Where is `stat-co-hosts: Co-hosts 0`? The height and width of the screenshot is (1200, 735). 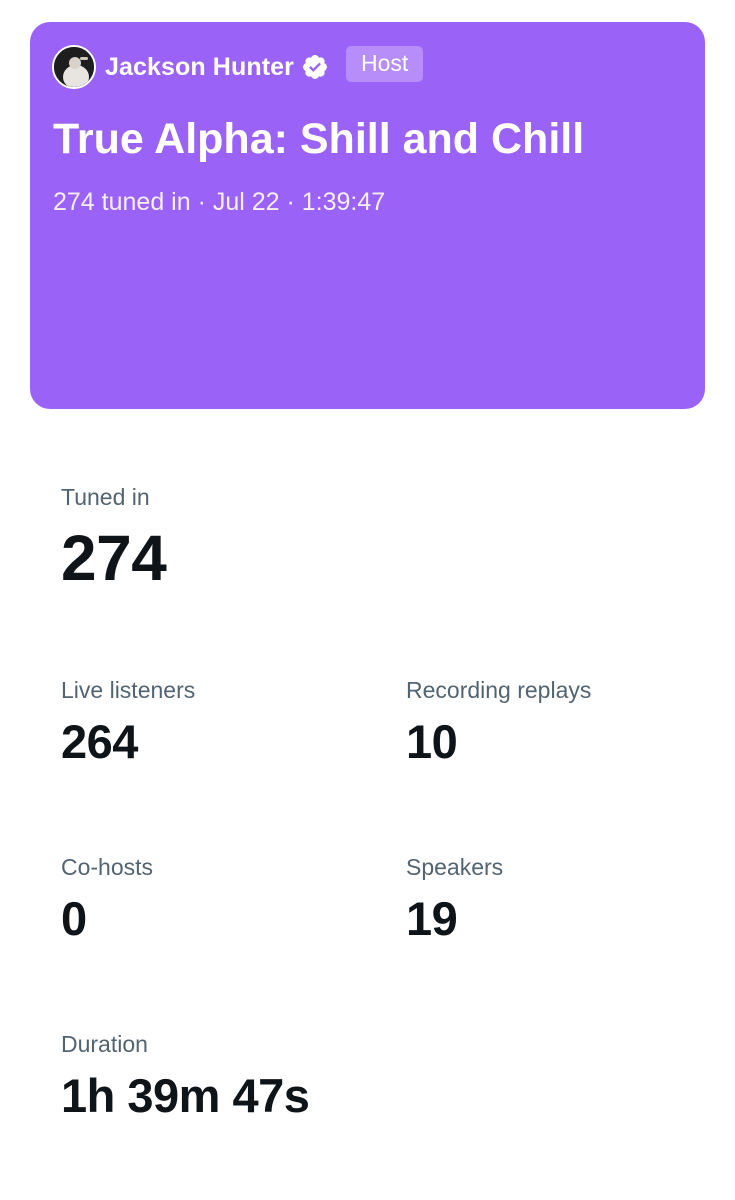 stat-co-hosts: Co-hosts 0 is located at coordinates (107, 900).